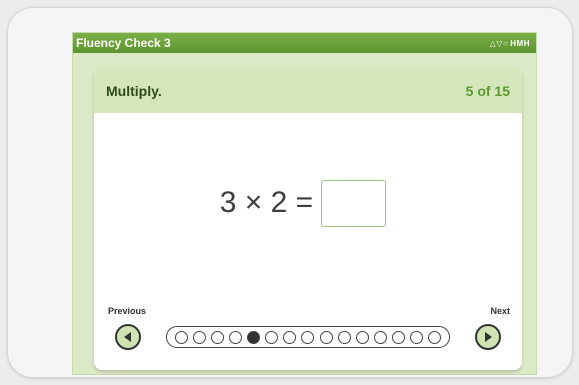  What do you see at coordinates (499, 43) in the screenshot?
I see `hmh-logo-marks: △▽○` at bounding box center [499, 43].